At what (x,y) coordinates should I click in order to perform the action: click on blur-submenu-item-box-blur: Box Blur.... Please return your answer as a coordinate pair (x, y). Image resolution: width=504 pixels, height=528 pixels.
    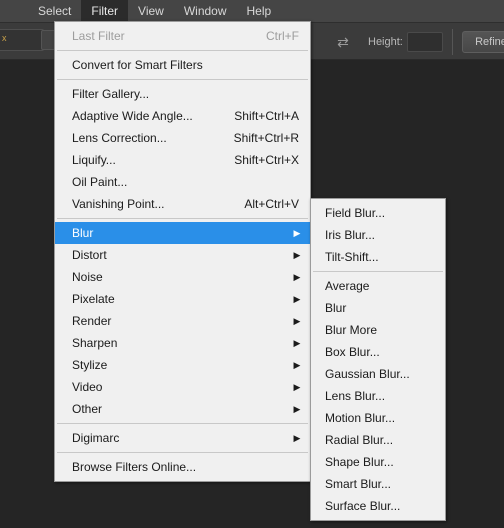
    Looking at the image, I should click on (378, 352).